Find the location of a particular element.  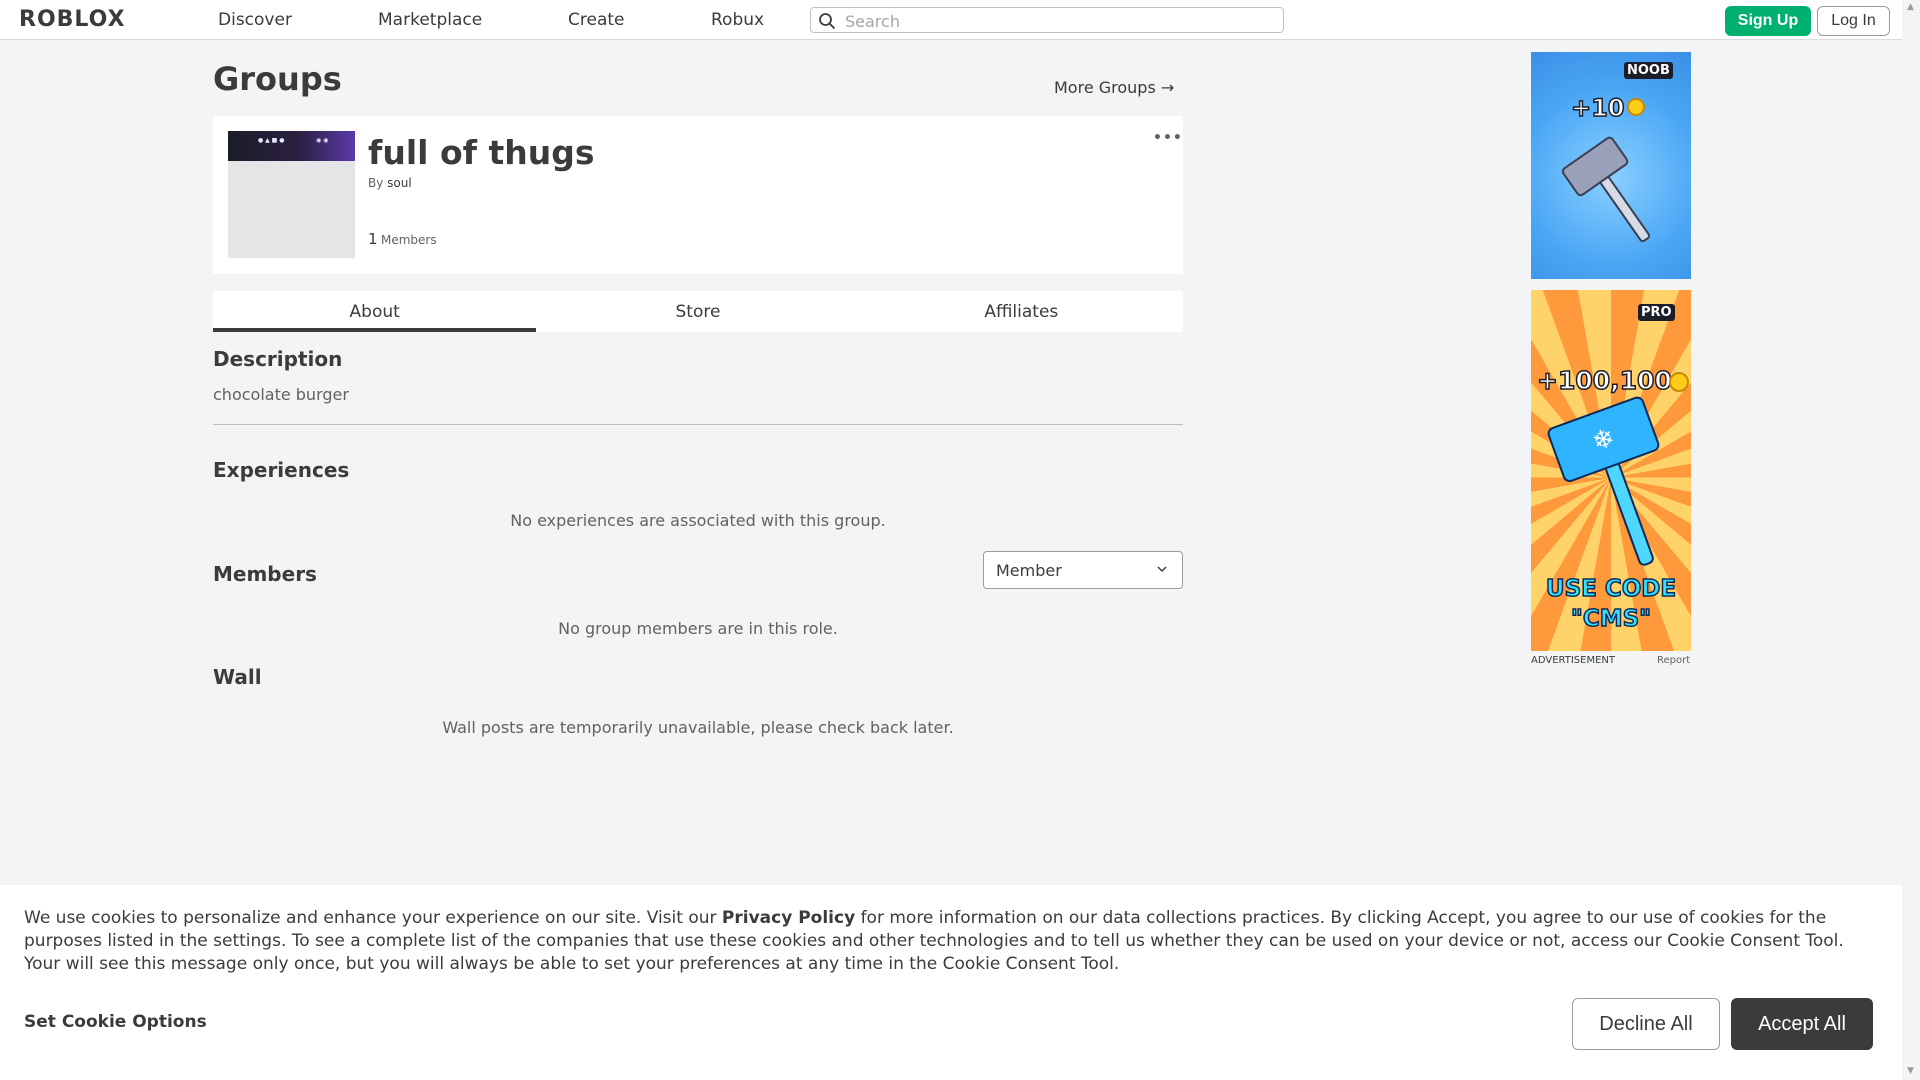

more-groups-link: More Groups → is located at coordinates (1114, 87).